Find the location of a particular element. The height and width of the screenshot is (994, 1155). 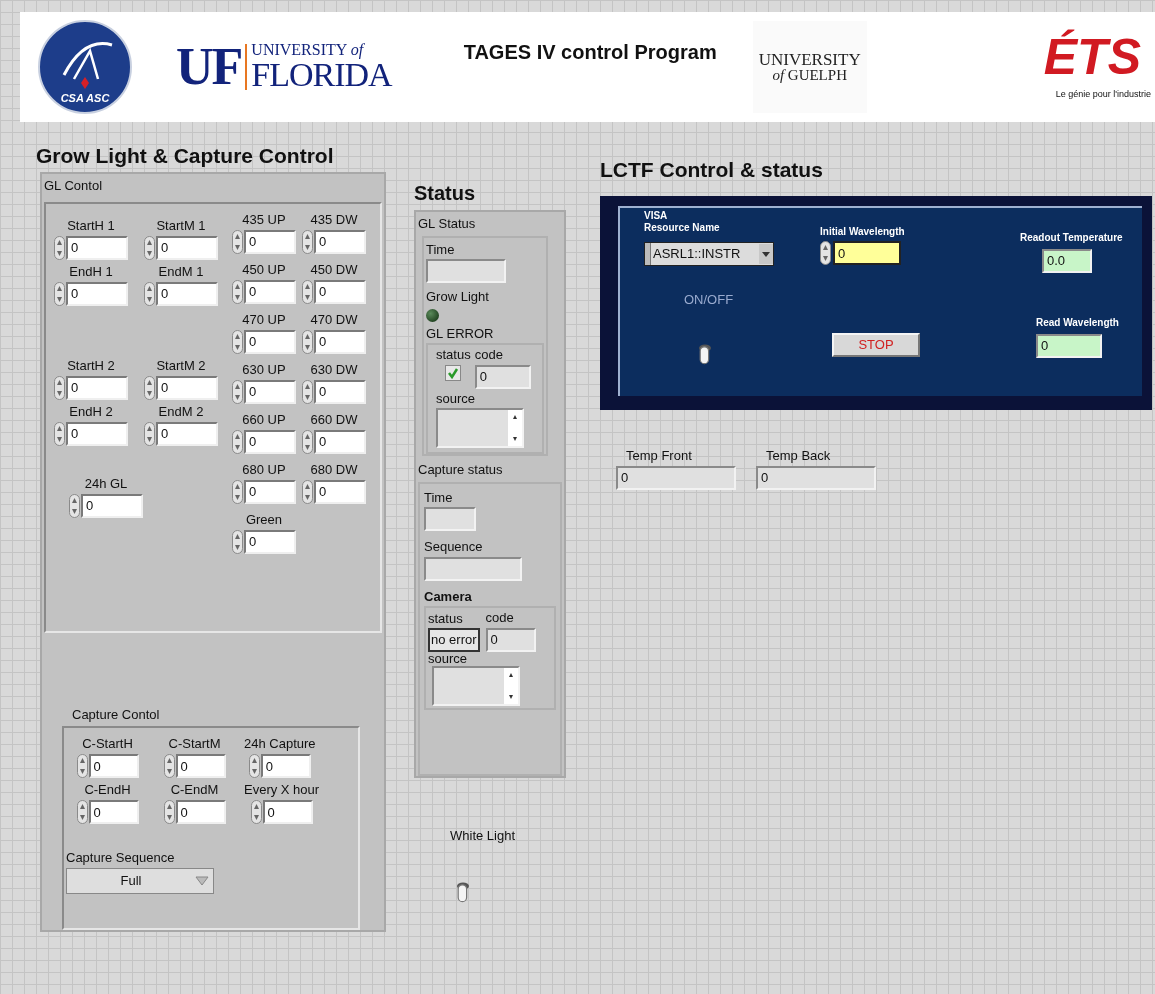

control-label: 680 DW is located at coordinates (334, 469).